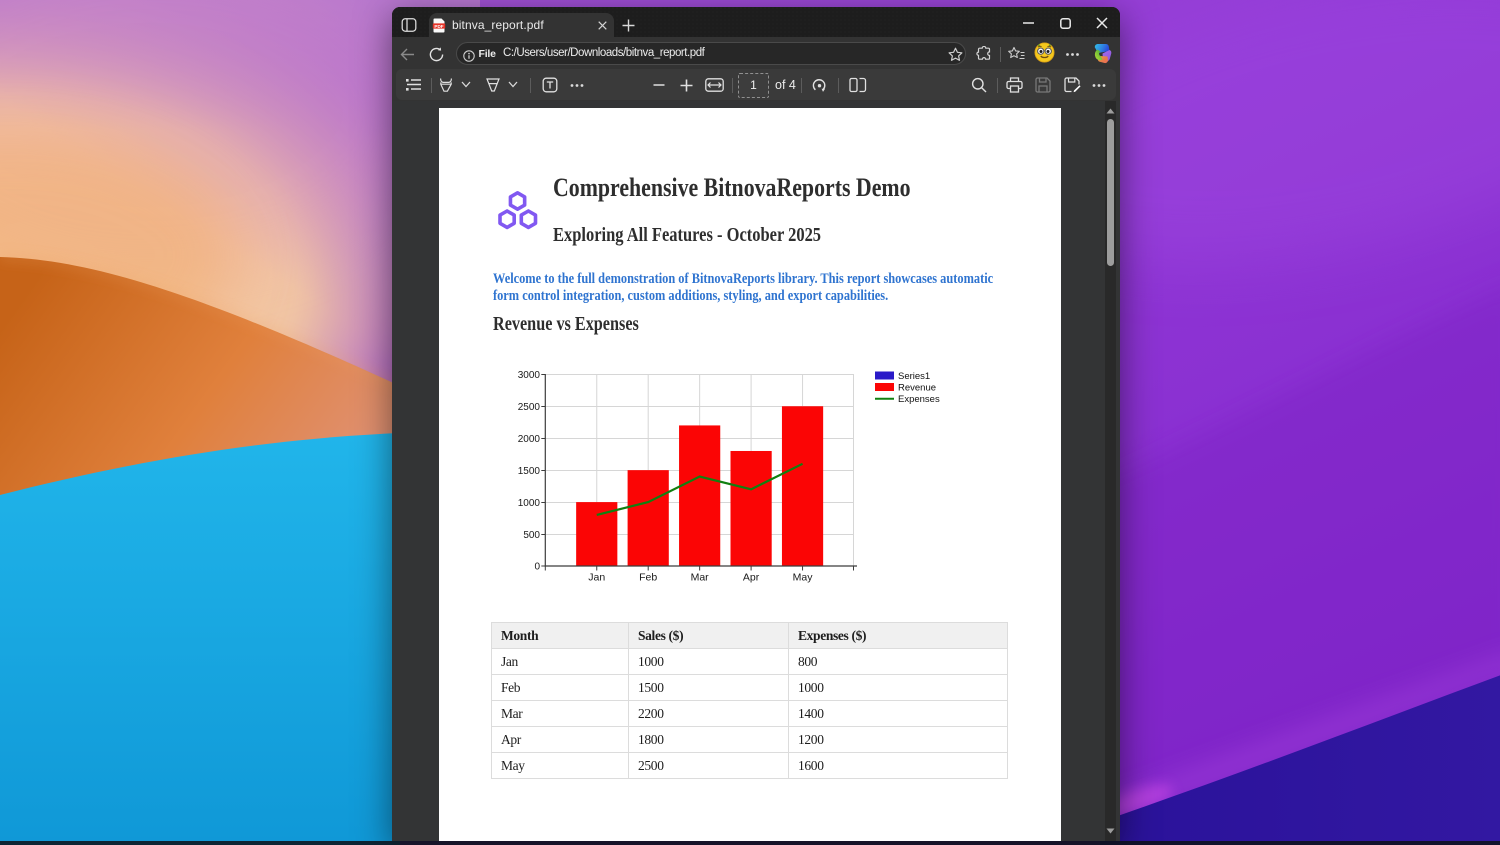  I want to click on svg-text: 2000, so click(529, 439).